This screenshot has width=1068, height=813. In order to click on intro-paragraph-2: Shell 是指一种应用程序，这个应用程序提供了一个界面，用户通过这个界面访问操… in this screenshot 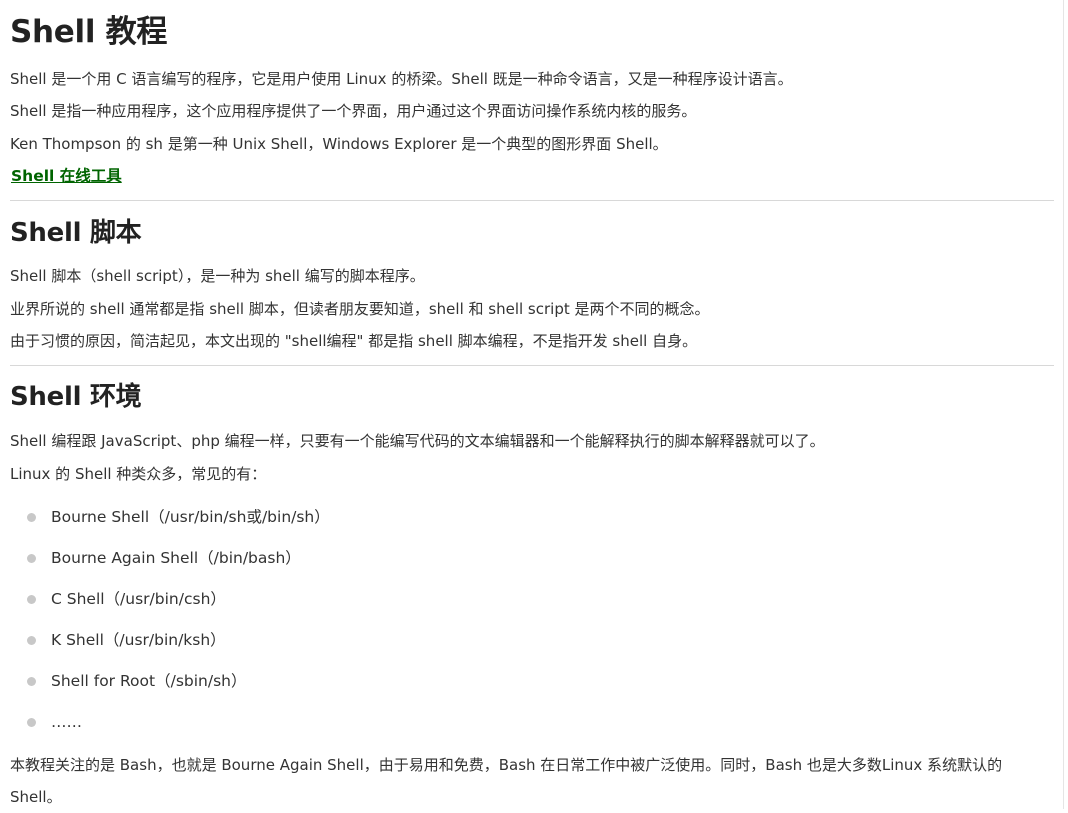, I will do `click(353, 111)`.